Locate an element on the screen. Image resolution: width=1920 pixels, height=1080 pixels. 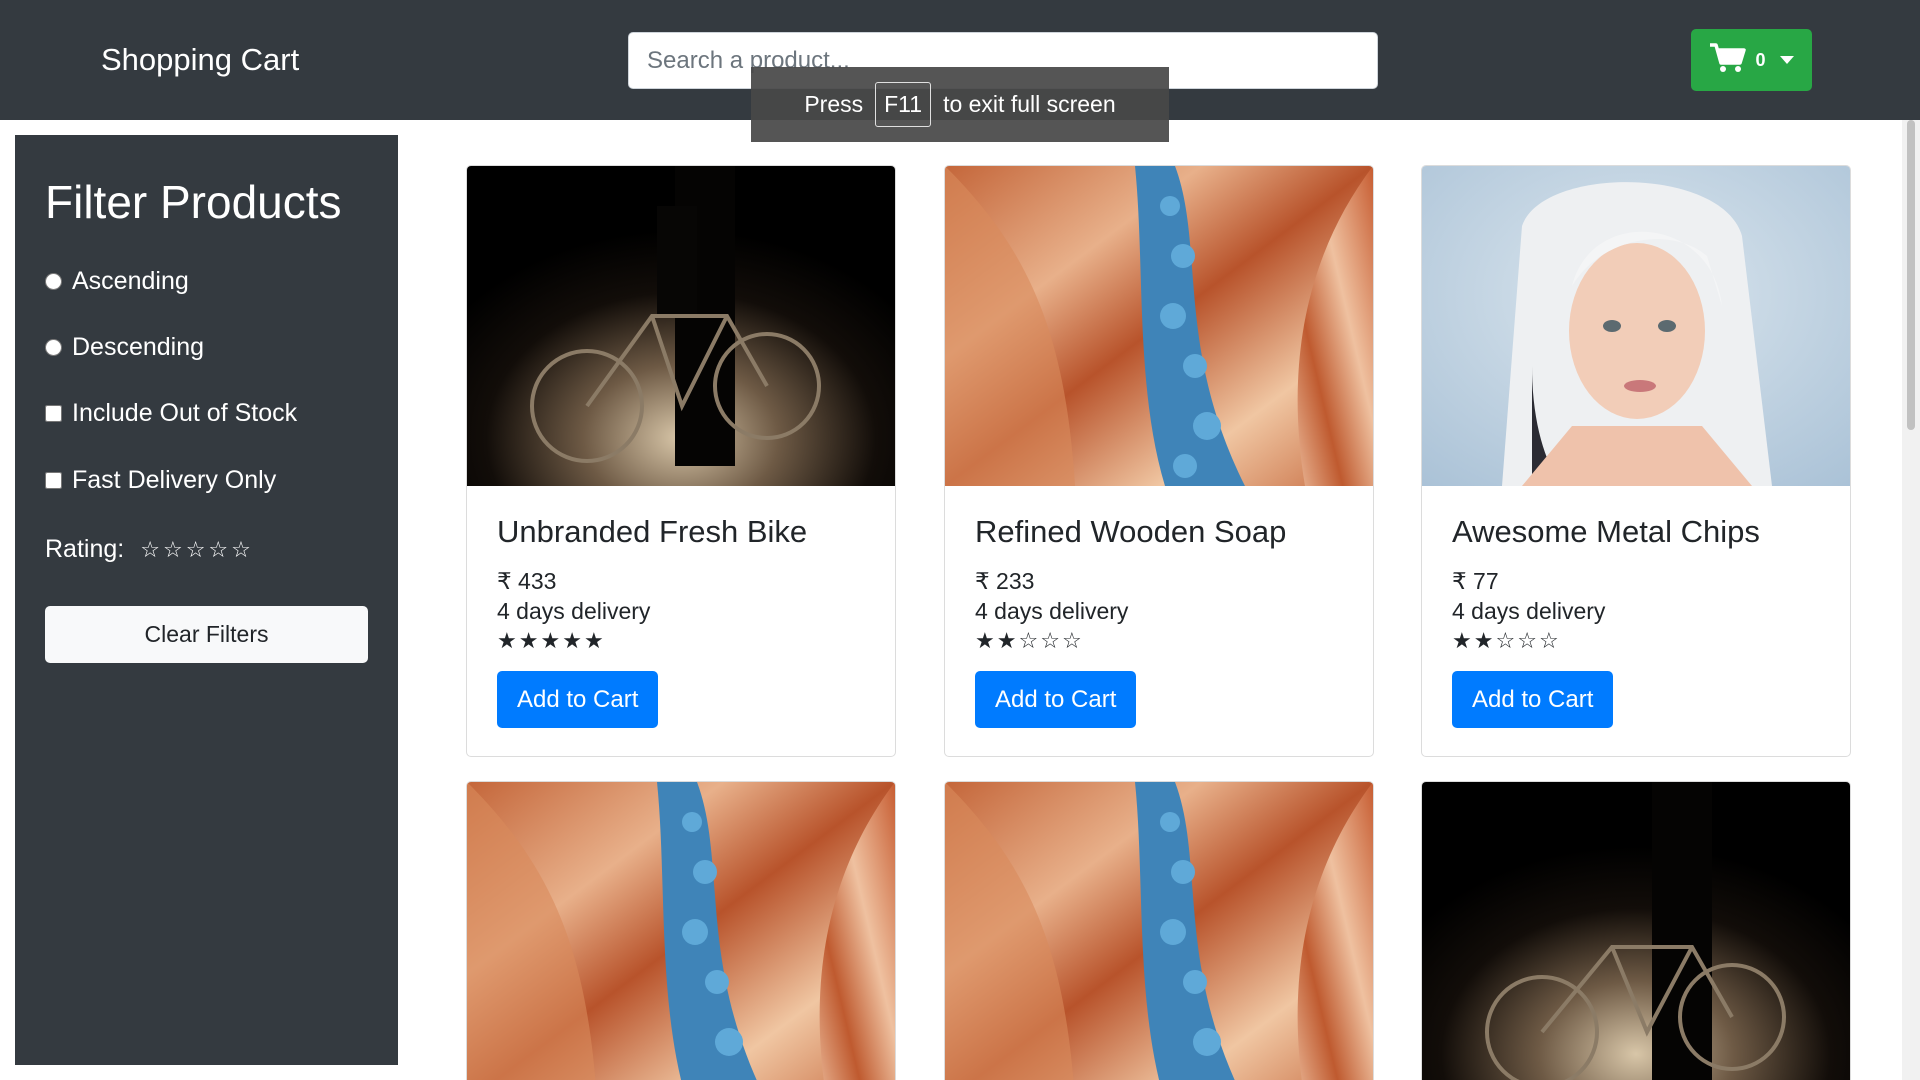
brand-title: Shopping Cart is located at coordinates (200, 60).